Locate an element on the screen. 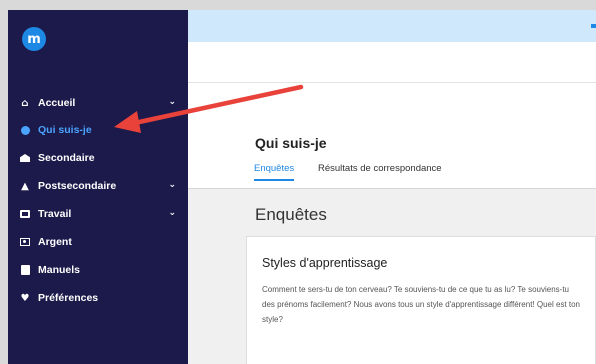  page-title: Qui suis-je is located at coordinates (291, 143).